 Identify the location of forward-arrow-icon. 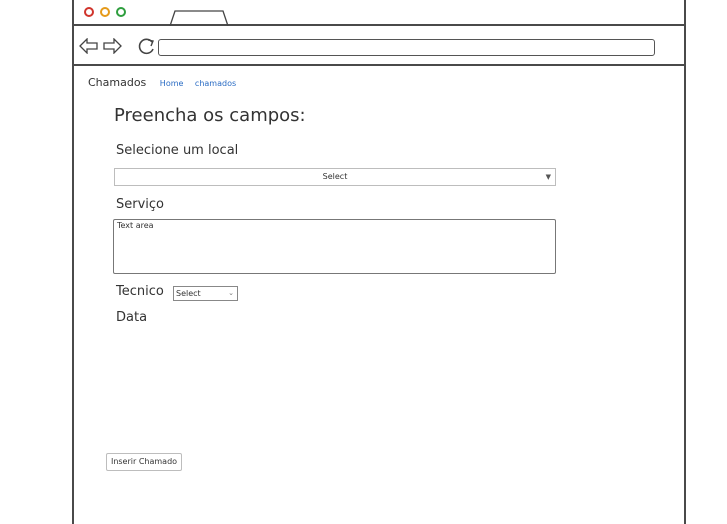
(112, 46).